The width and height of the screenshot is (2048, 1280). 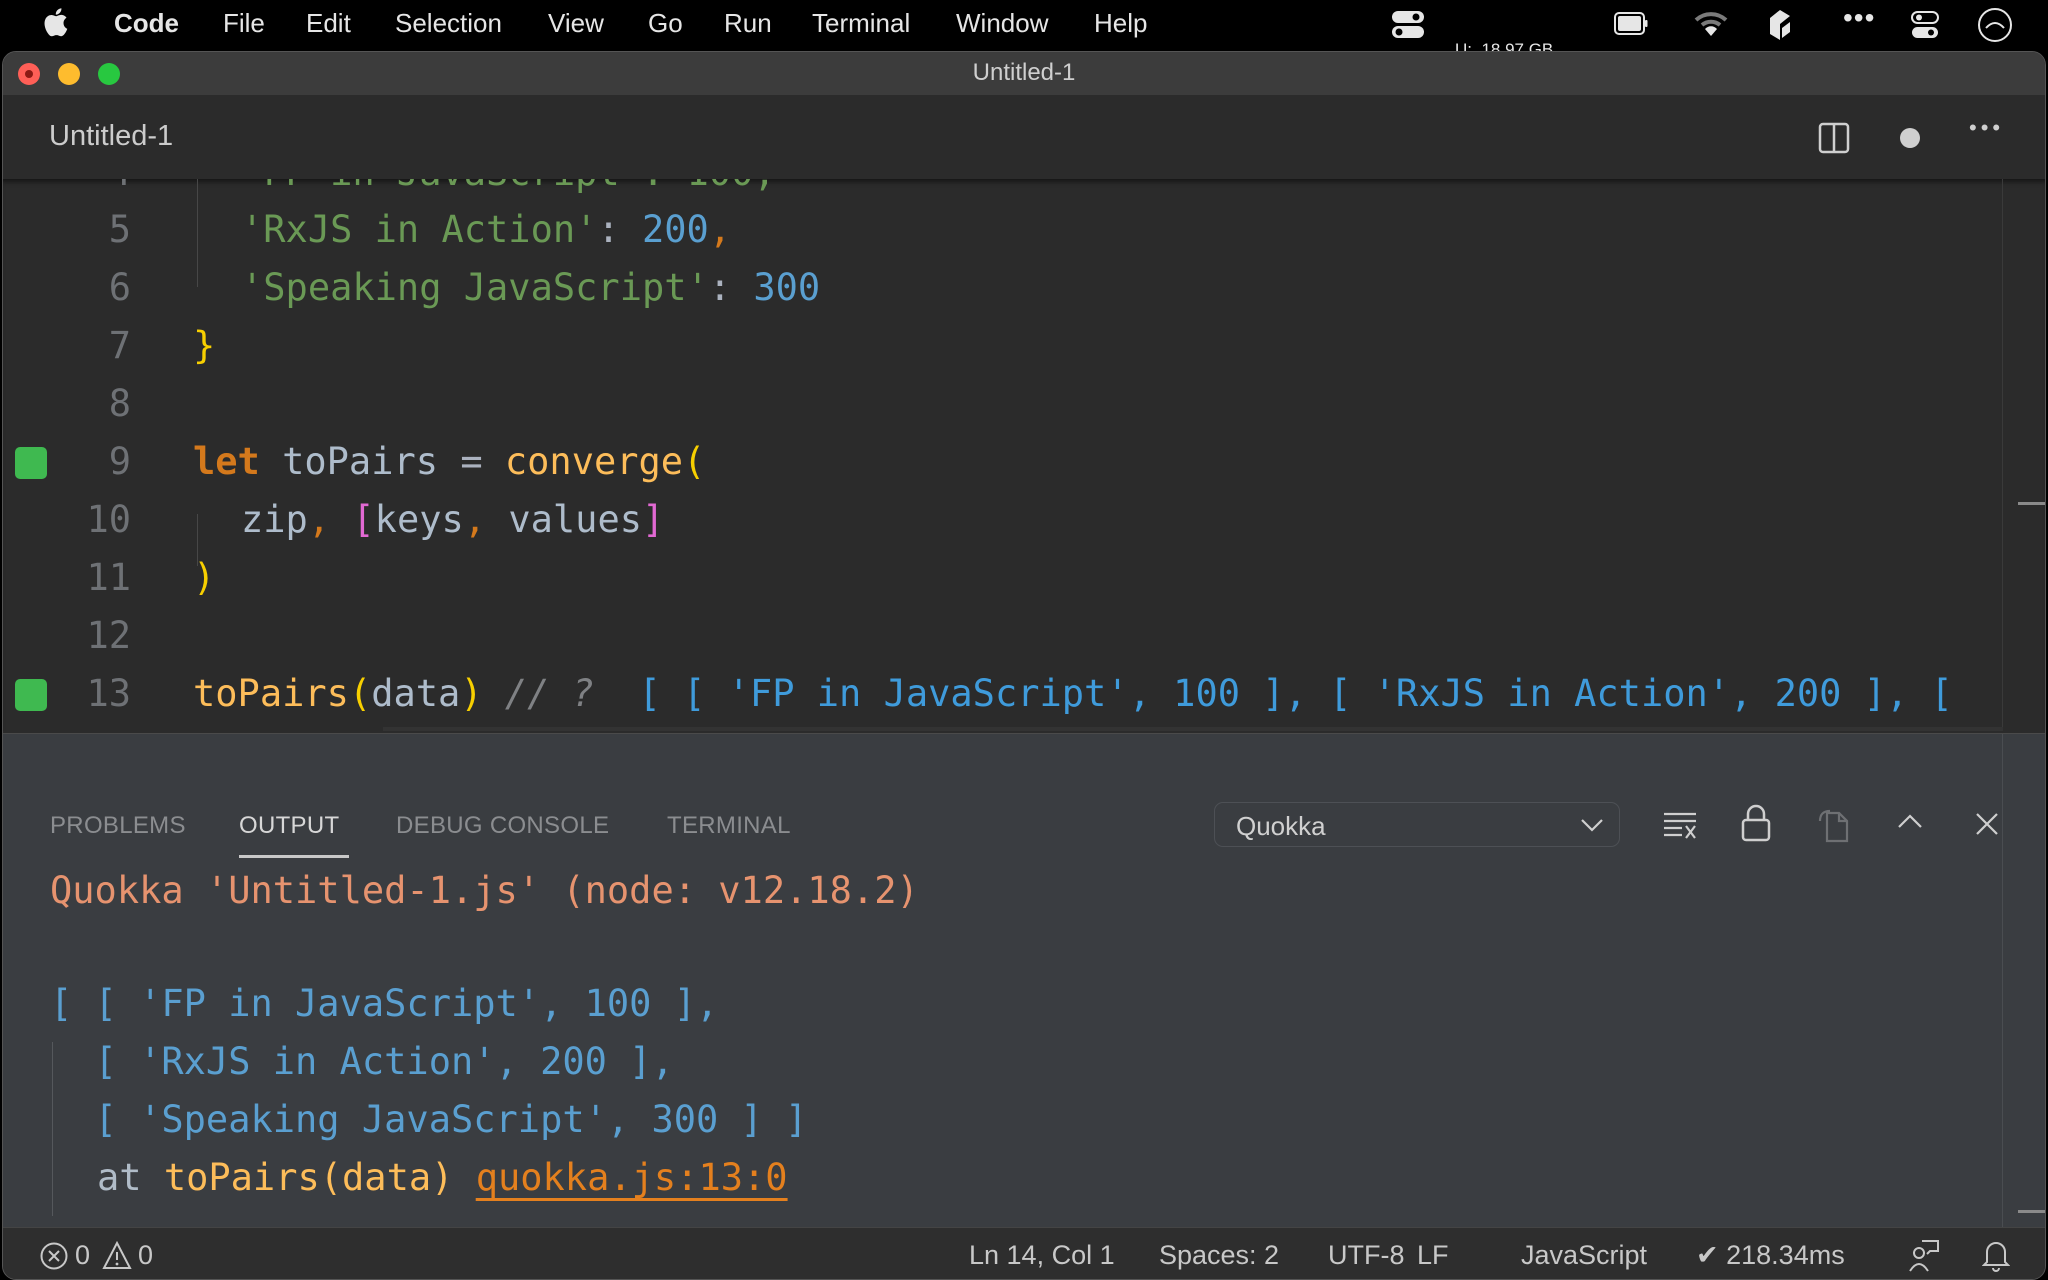 I want to click on line-number: 11, so click(x=108, y=577).